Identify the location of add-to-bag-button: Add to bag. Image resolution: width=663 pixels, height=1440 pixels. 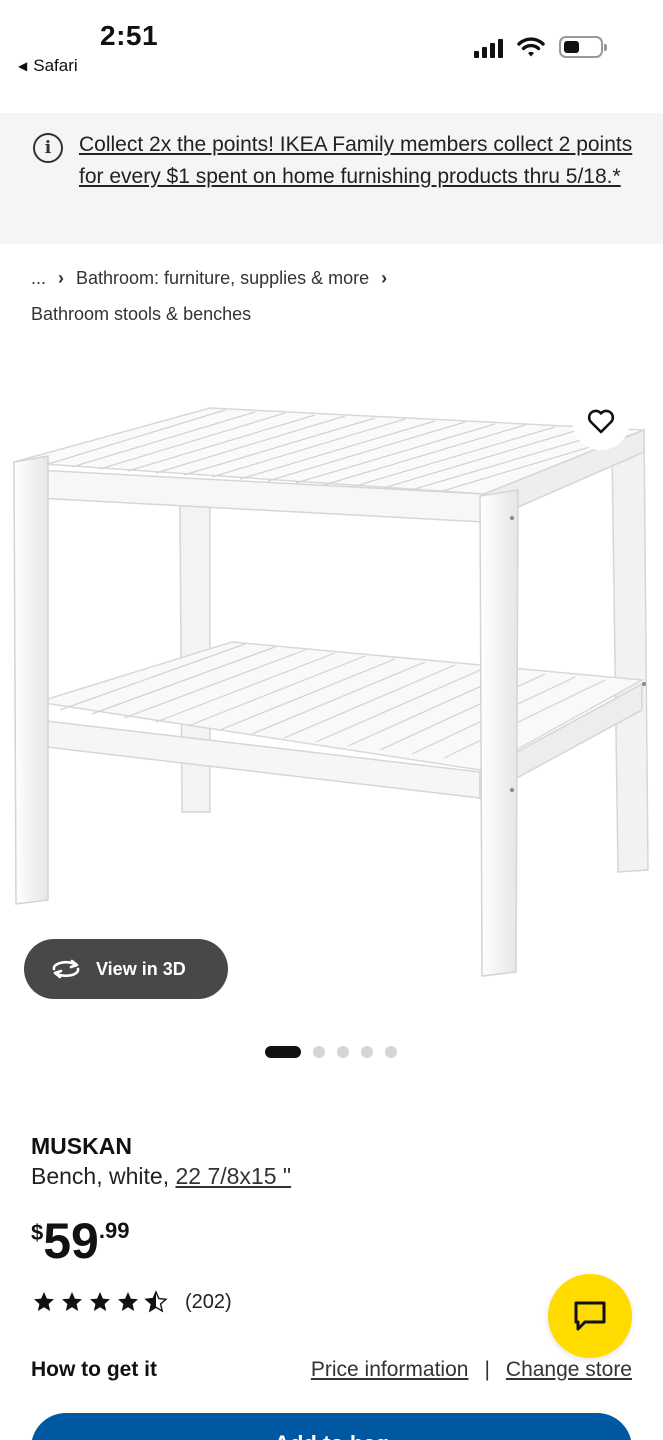
(331, 1426).